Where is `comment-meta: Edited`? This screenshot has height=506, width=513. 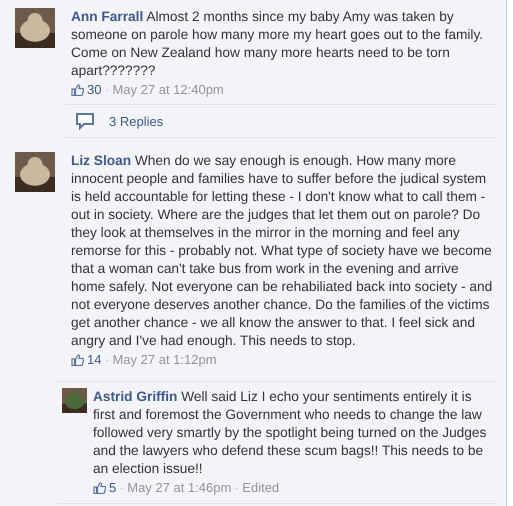
comment-meta: Edited is located at coordinates (261, 488).